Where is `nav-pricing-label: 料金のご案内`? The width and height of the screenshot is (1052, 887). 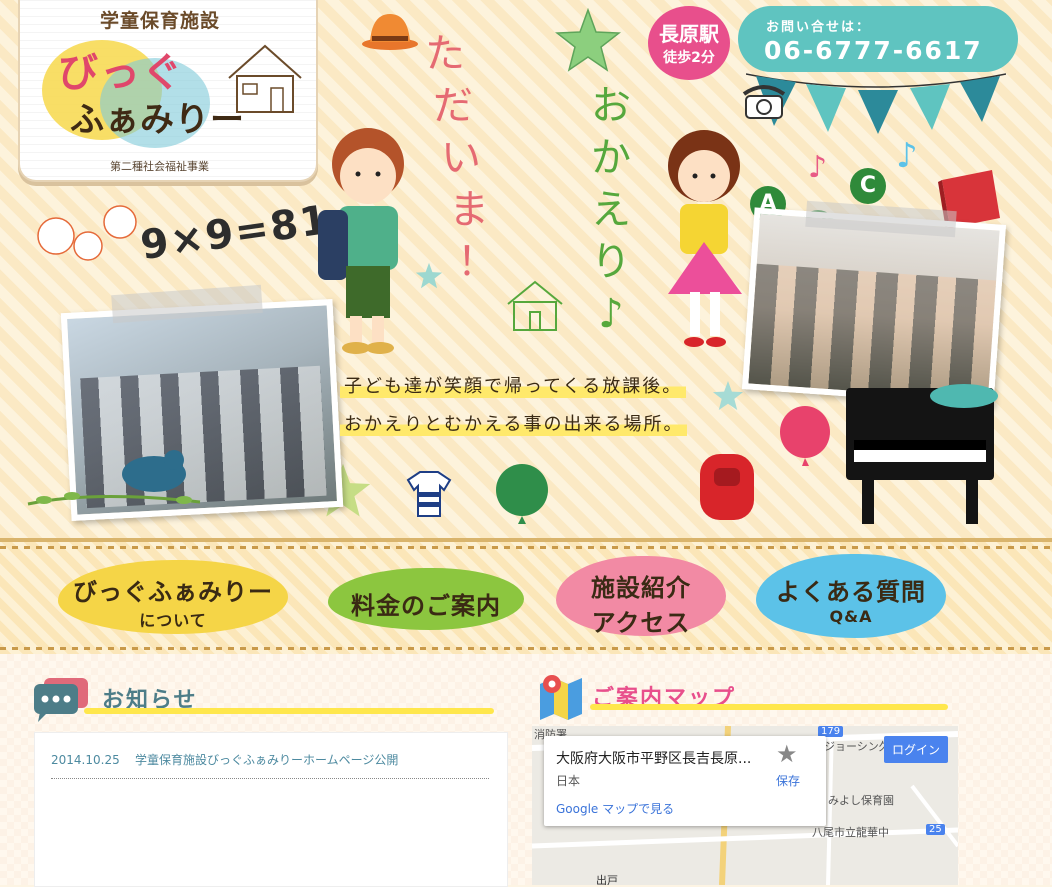 nav-pricing-label: 料金のご案内 is located at coordinates (426, 606).